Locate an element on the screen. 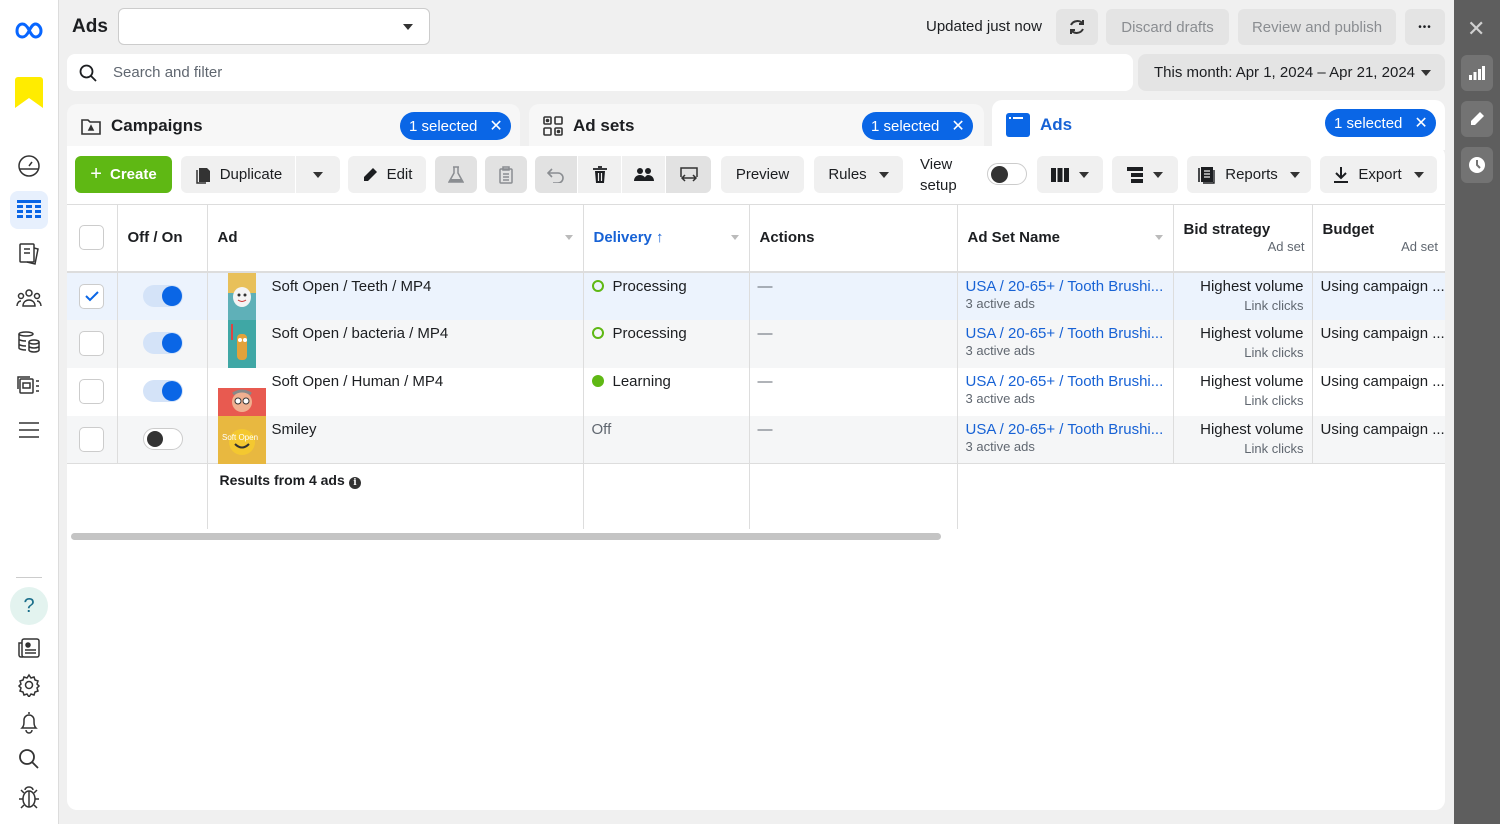 This screenshot has width=1500, height=824. preview-button: Preview is located at coordinates (762, 174).